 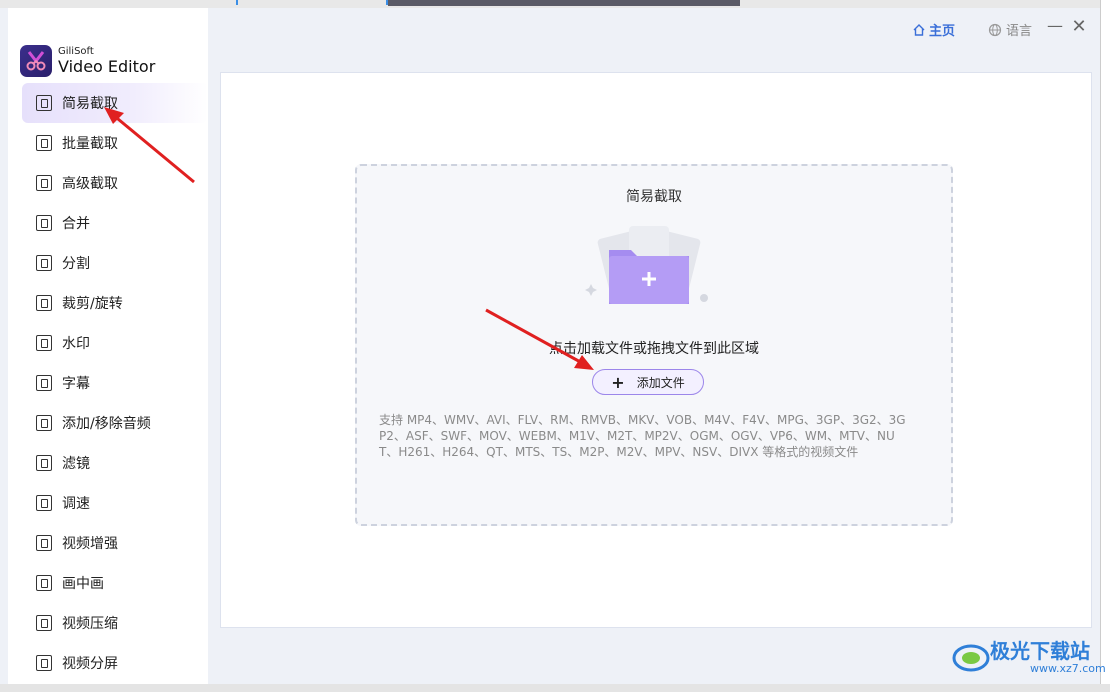 What do you see at coordinates (919, 29) in the screenshot?
I see `home-icon` at bounding box center [919, 29].